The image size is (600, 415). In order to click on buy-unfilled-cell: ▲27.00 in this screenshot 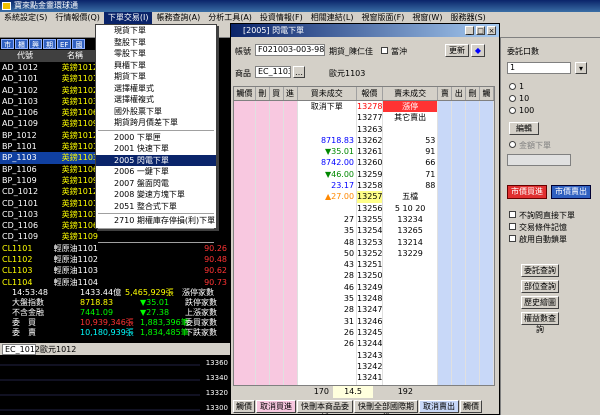, I will do `click(327, 197)`.